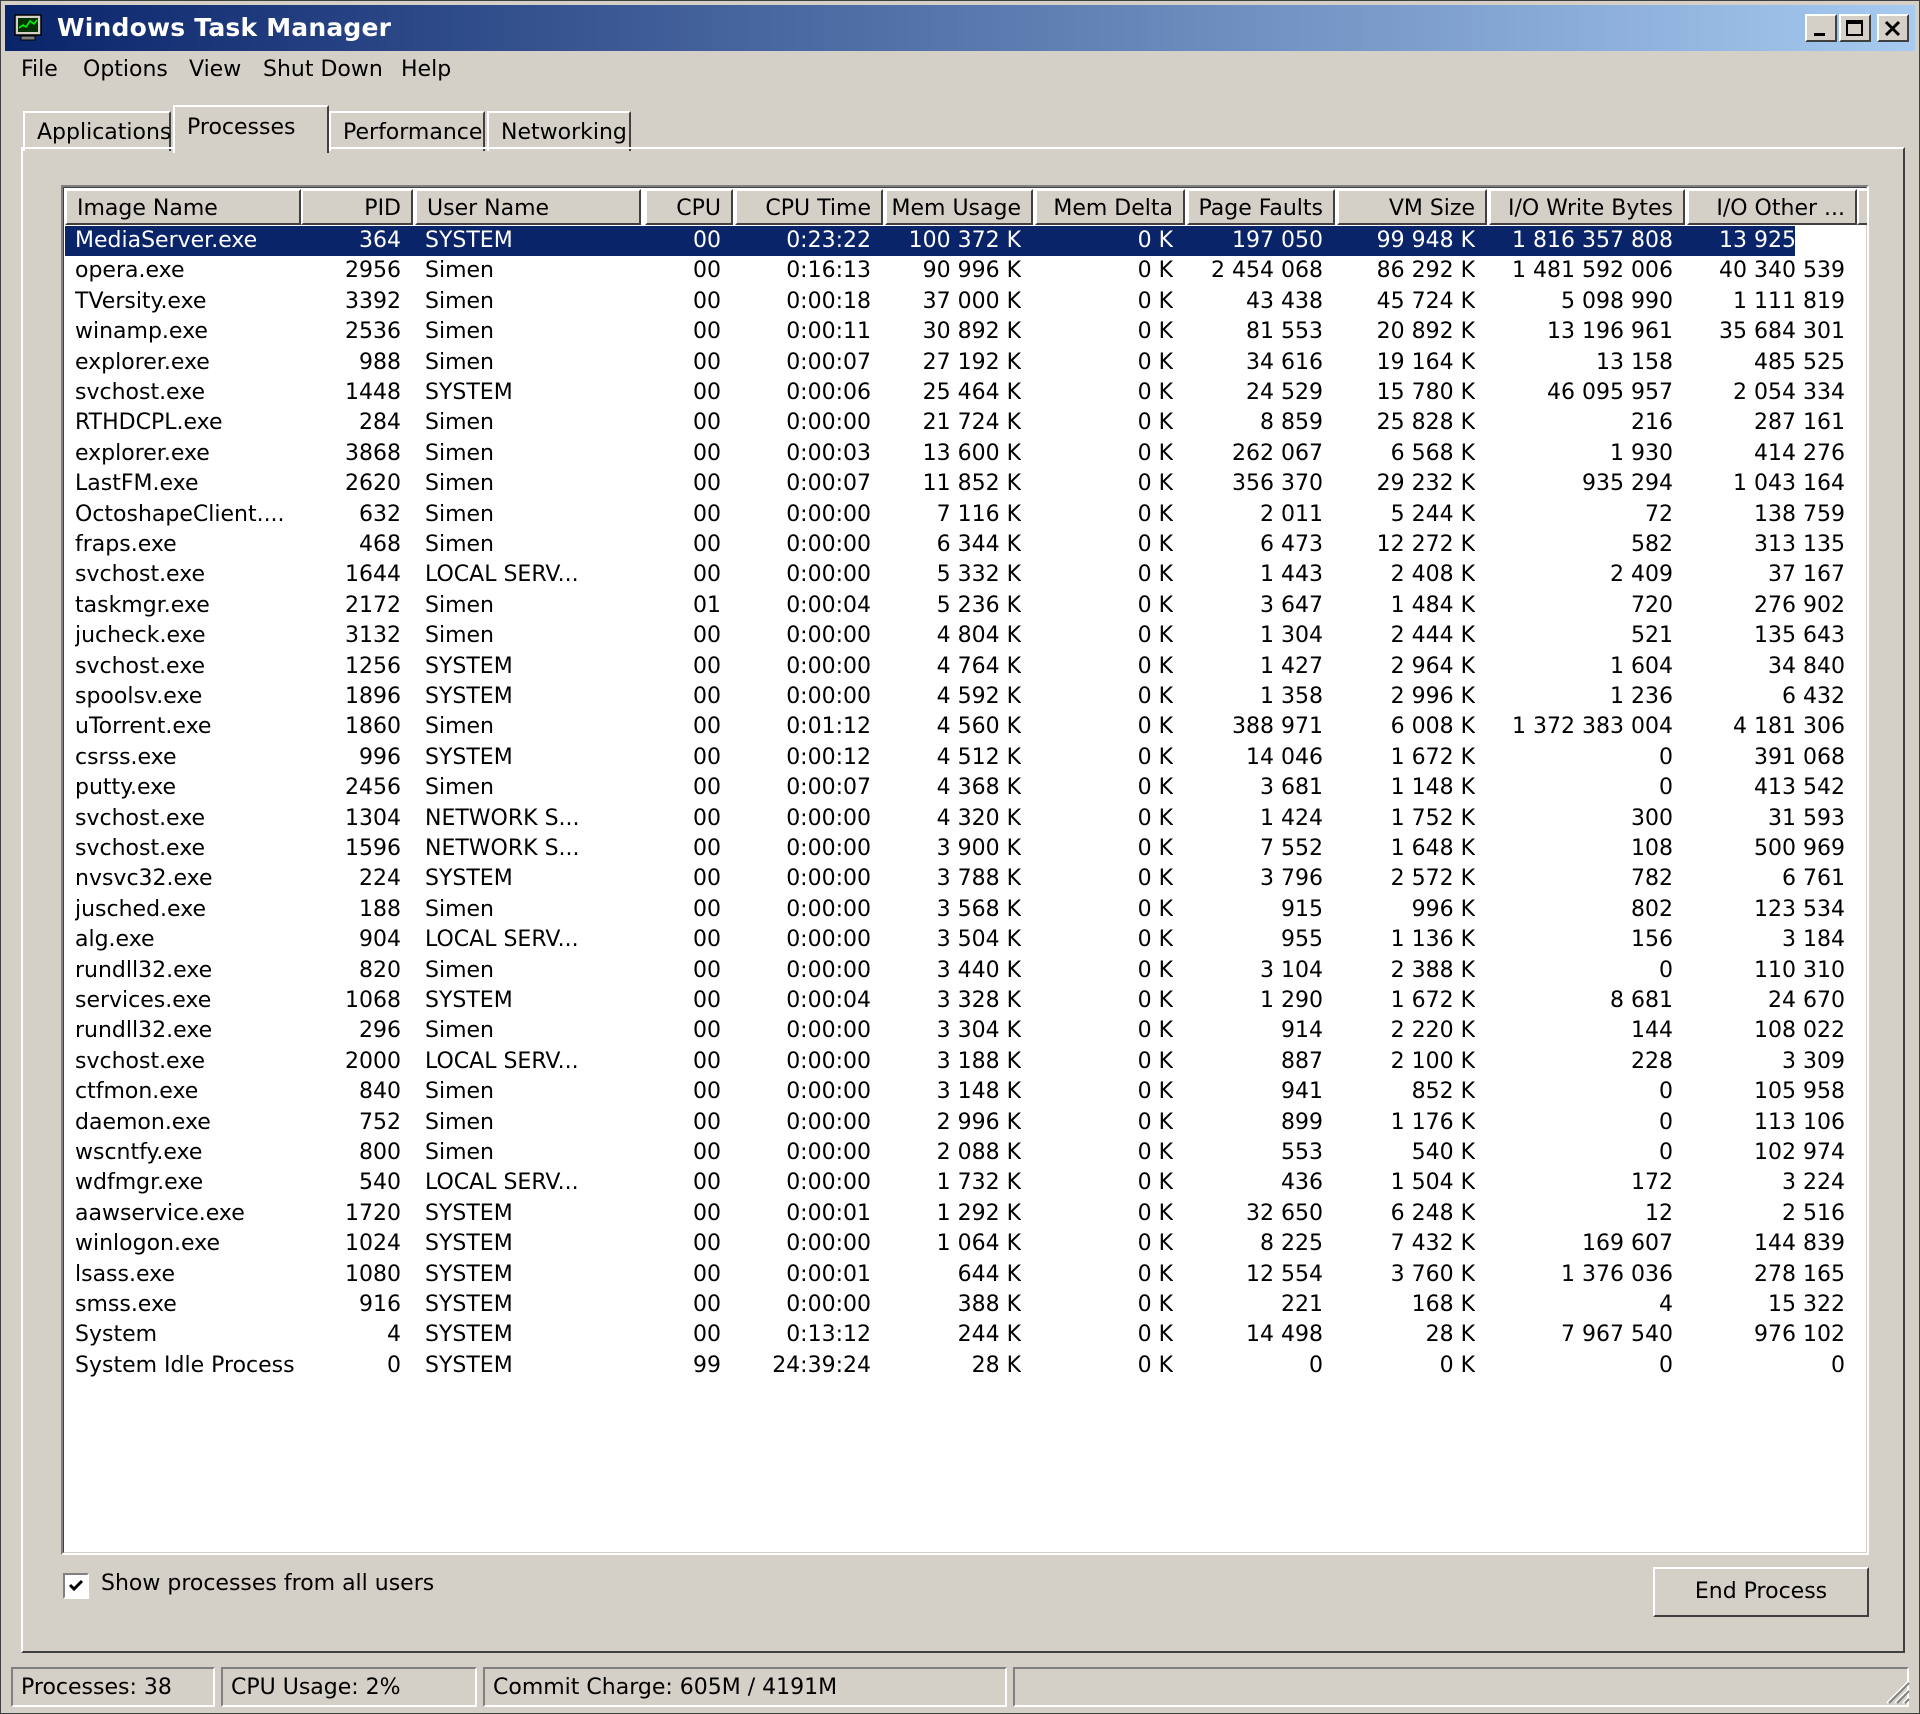 The width and height of the screenshot is (1920, 1714). I want to click on end-process-label: End Process, so click(1761, 1591).